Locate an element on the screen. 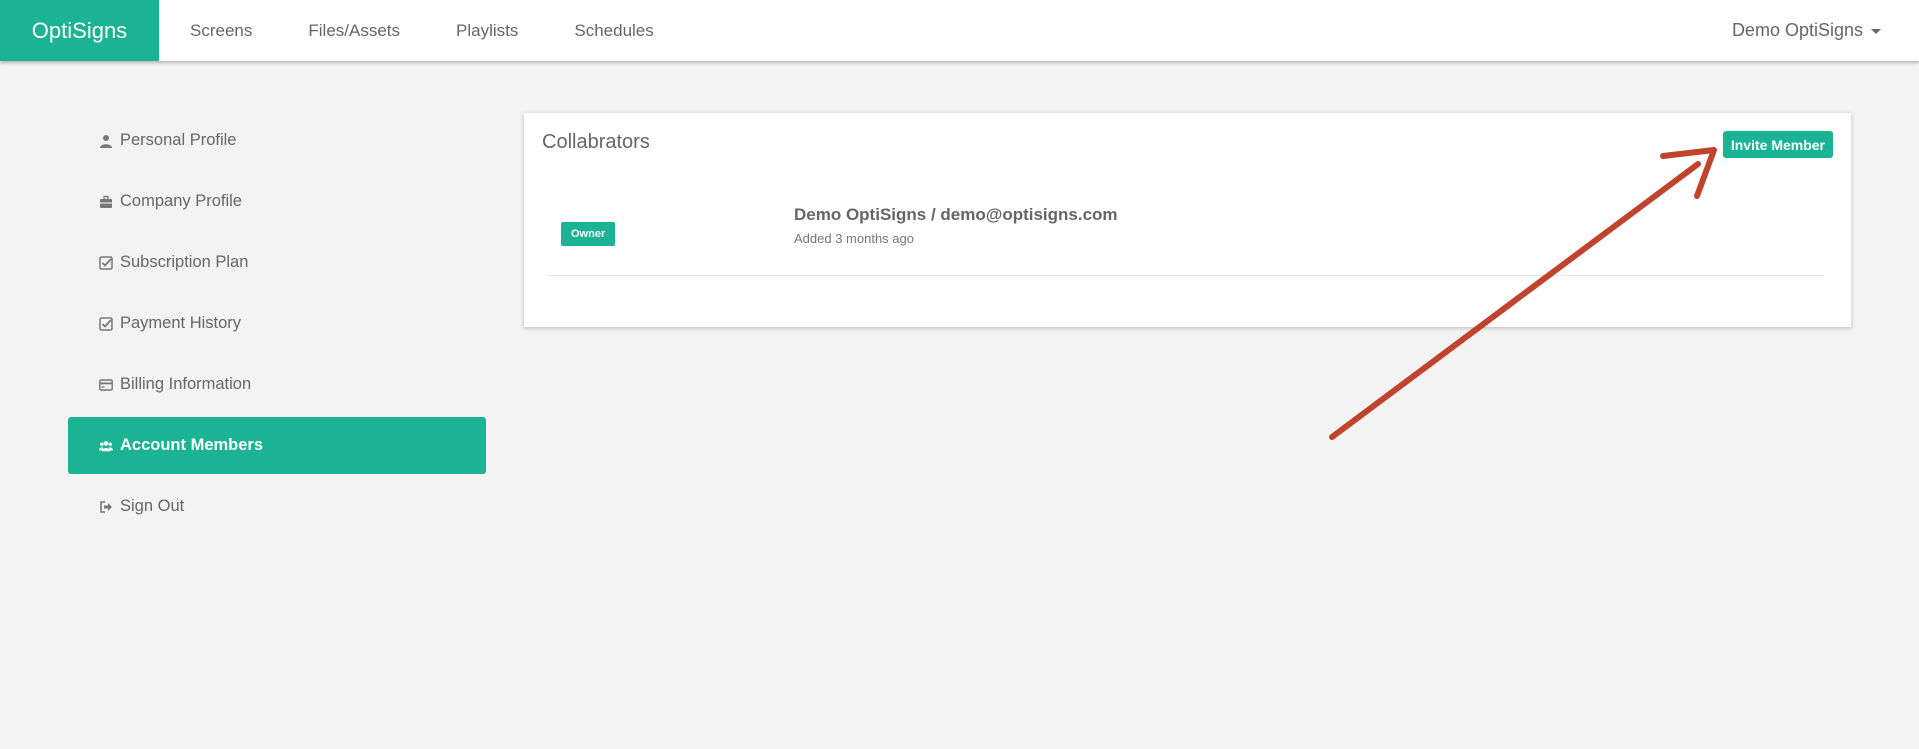 Image resolution: width=1919 pixels, height=749 pixels. role-badge: Owner is located at coordinates (588, 234).